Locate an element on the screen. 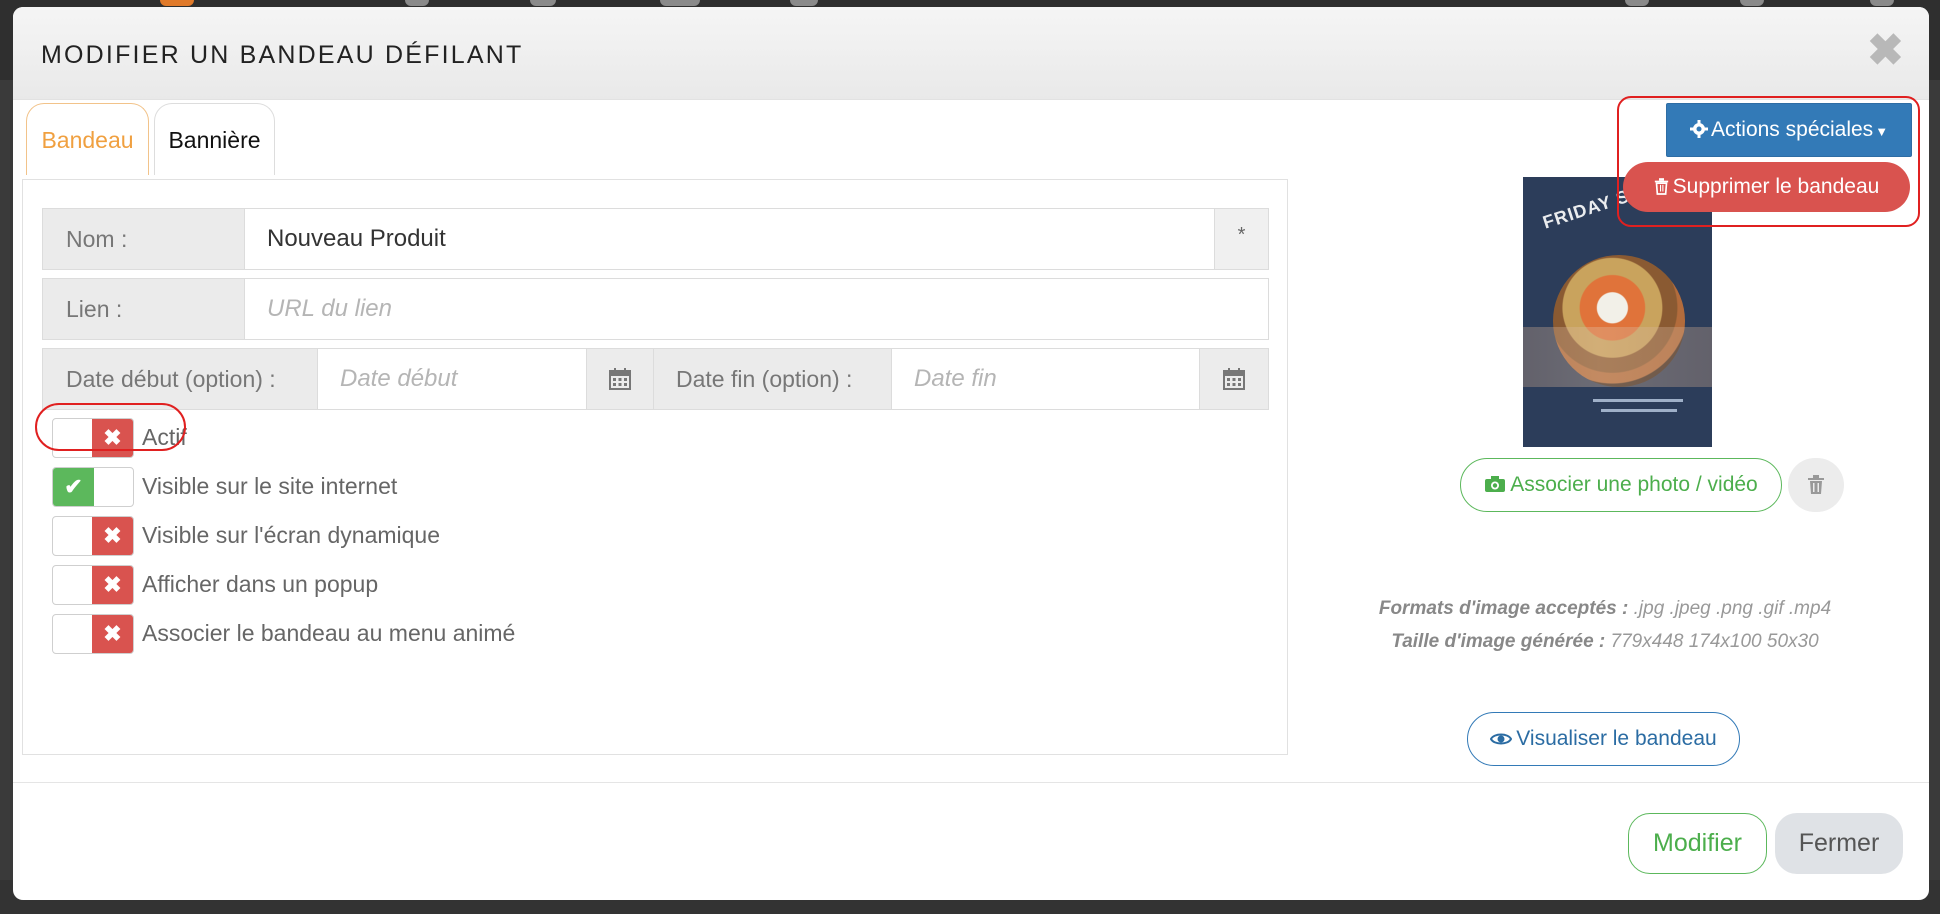 The image size is (1940, 914). eye-icon is located at coordinates (1501, 739).